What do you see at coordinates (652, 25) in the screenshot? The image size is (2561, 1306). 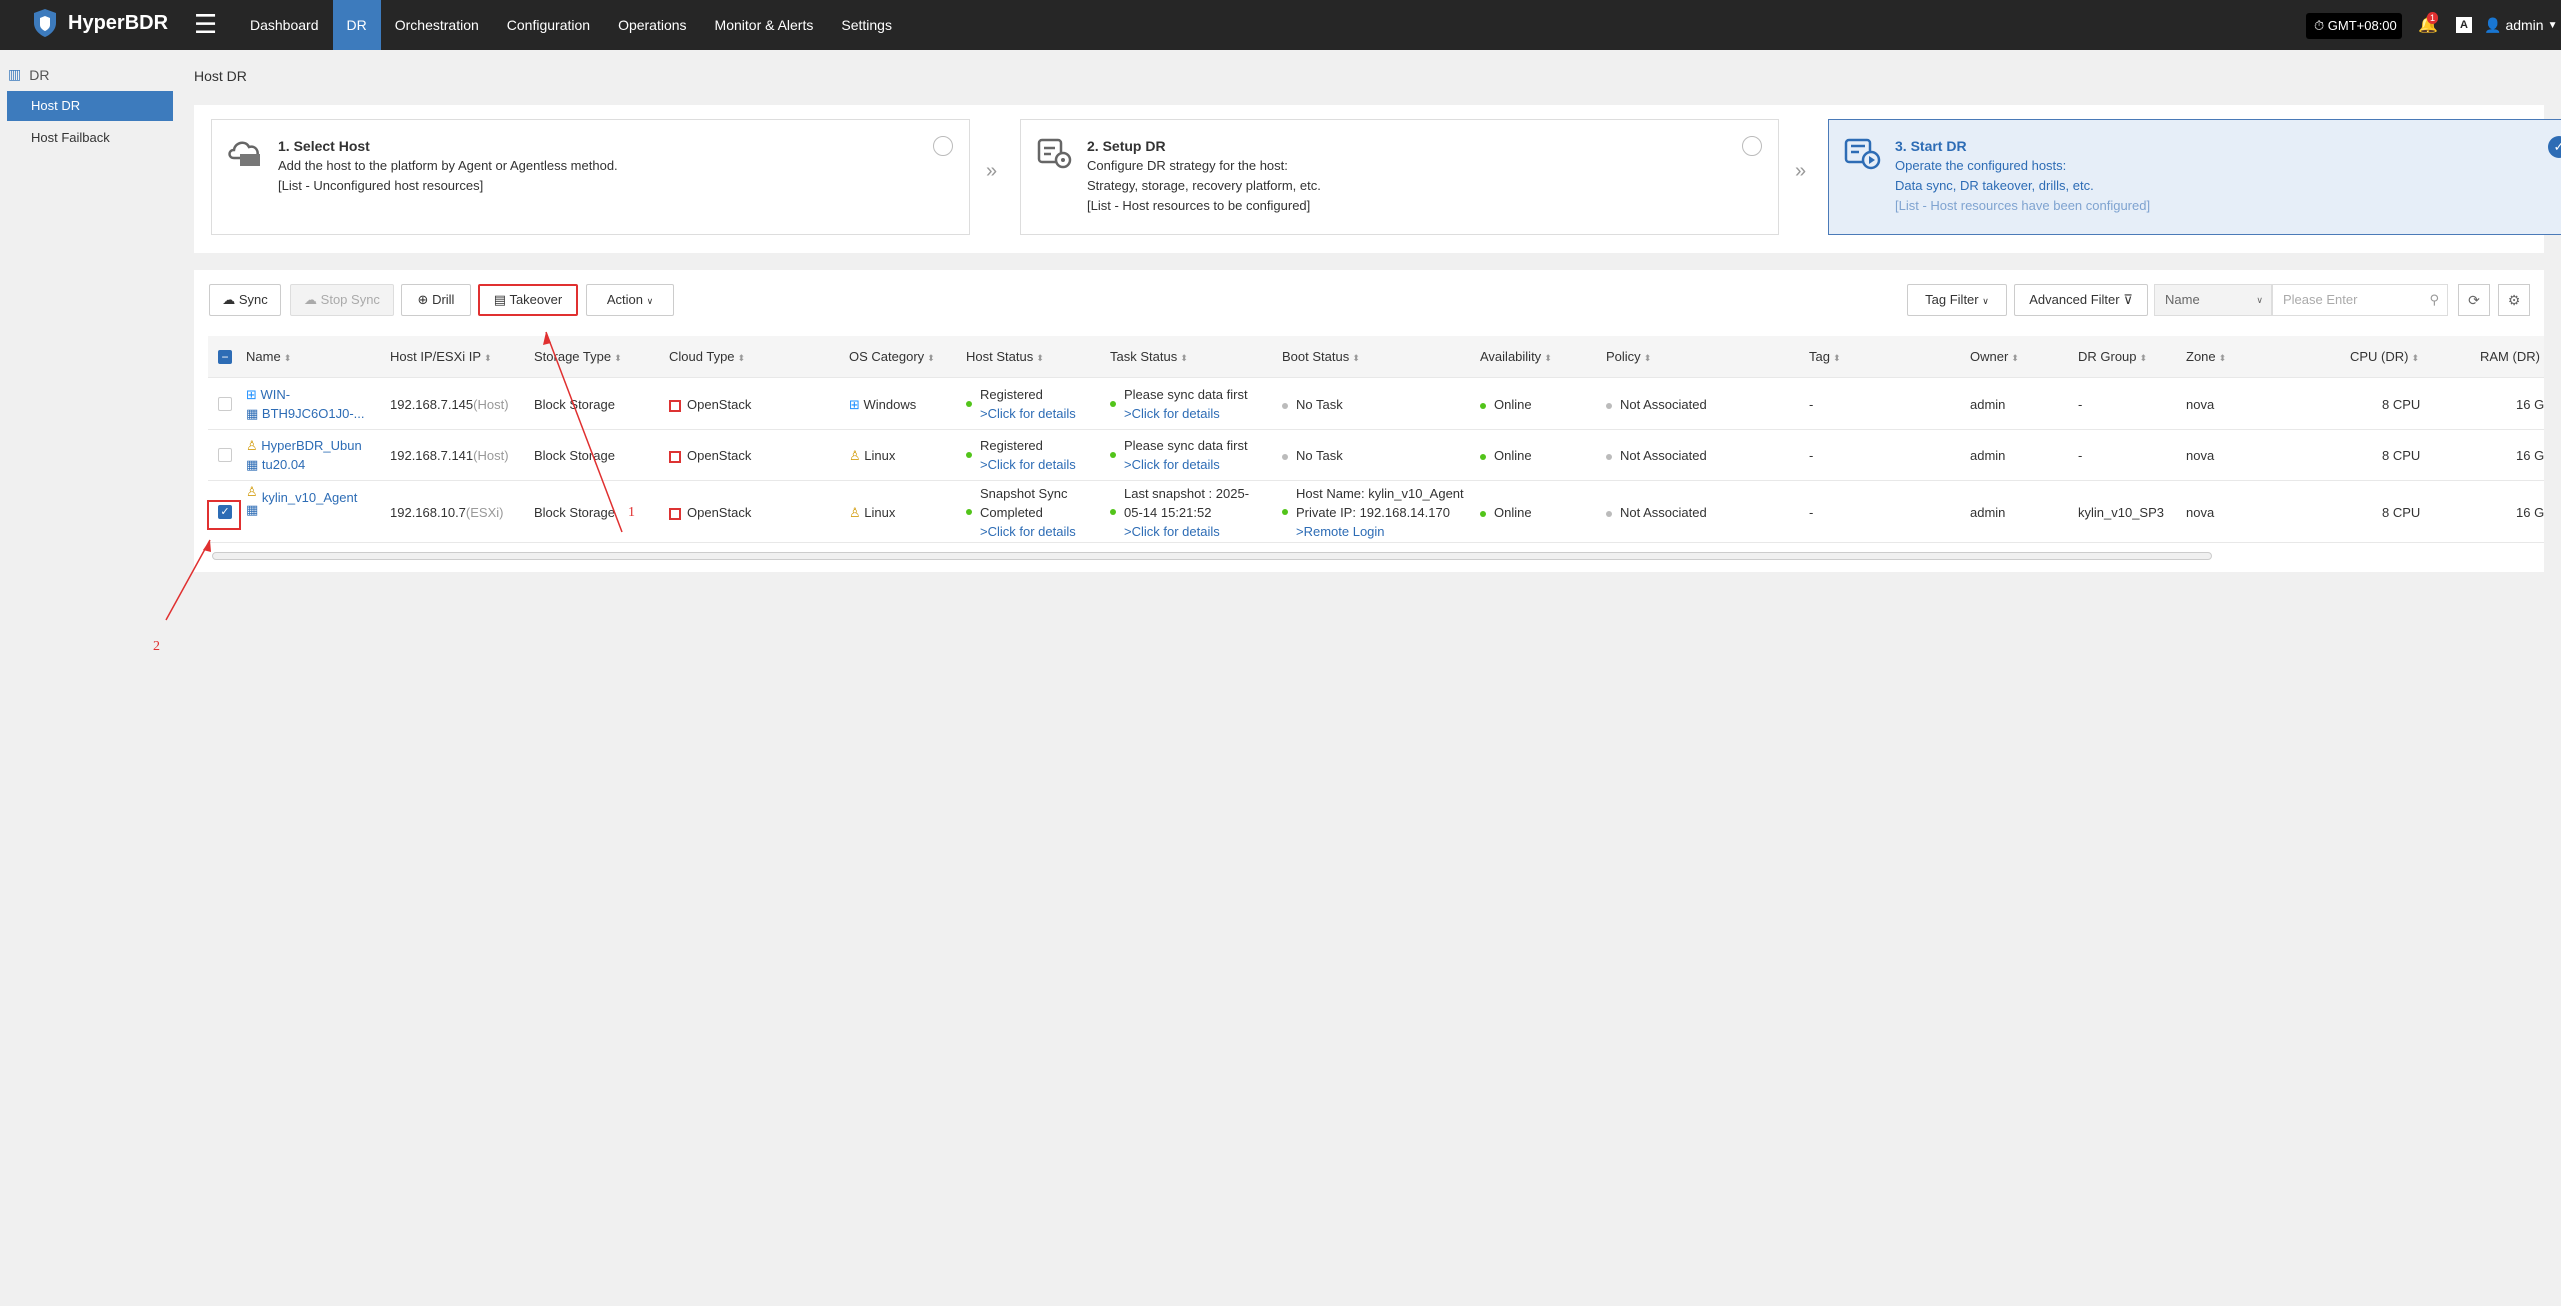 I see `nav-operations: Operations` at bounding box center [652, 25].